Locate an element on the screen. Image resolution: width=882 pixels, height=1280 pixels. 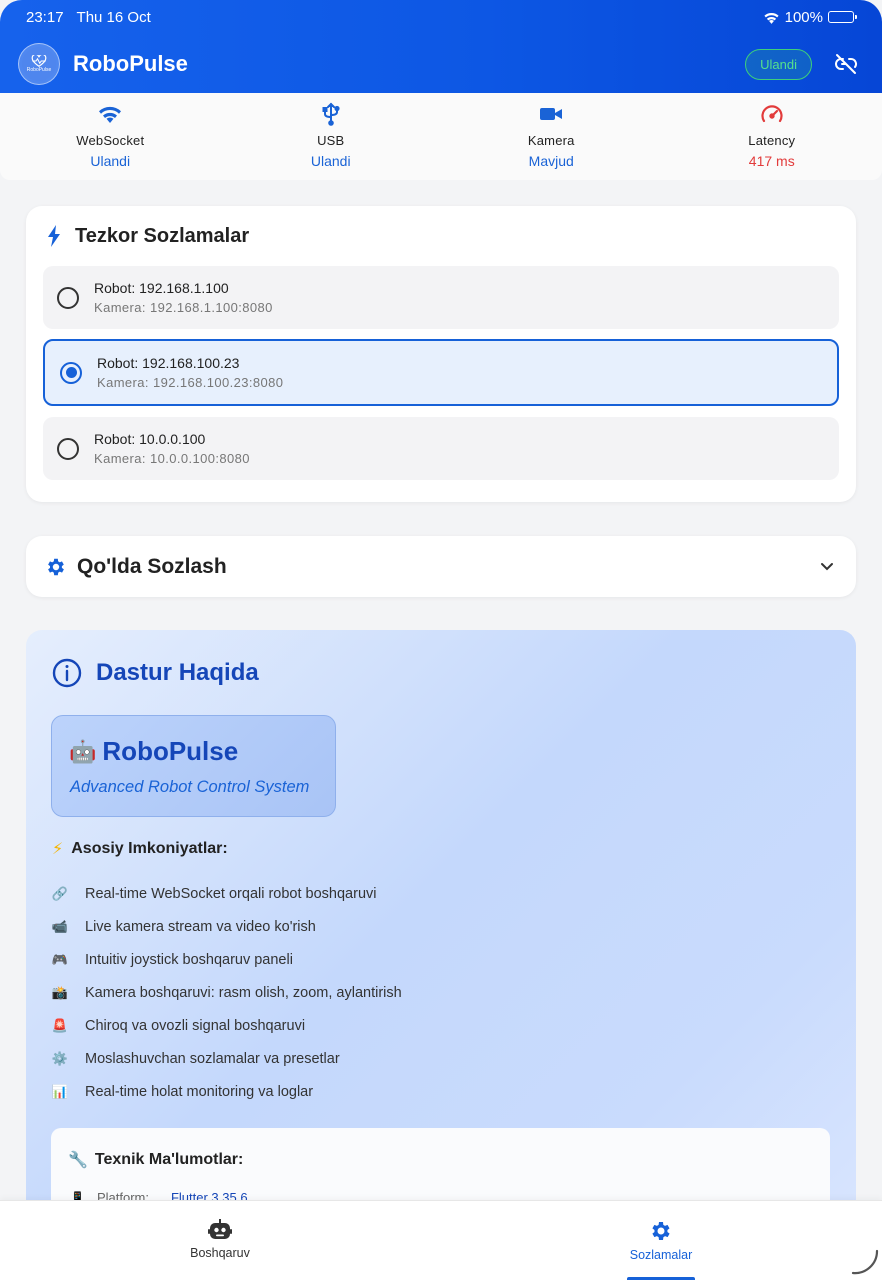
list-item: 📹 Live kamera stream va video ko'rish is located at coordinates (226, 926).